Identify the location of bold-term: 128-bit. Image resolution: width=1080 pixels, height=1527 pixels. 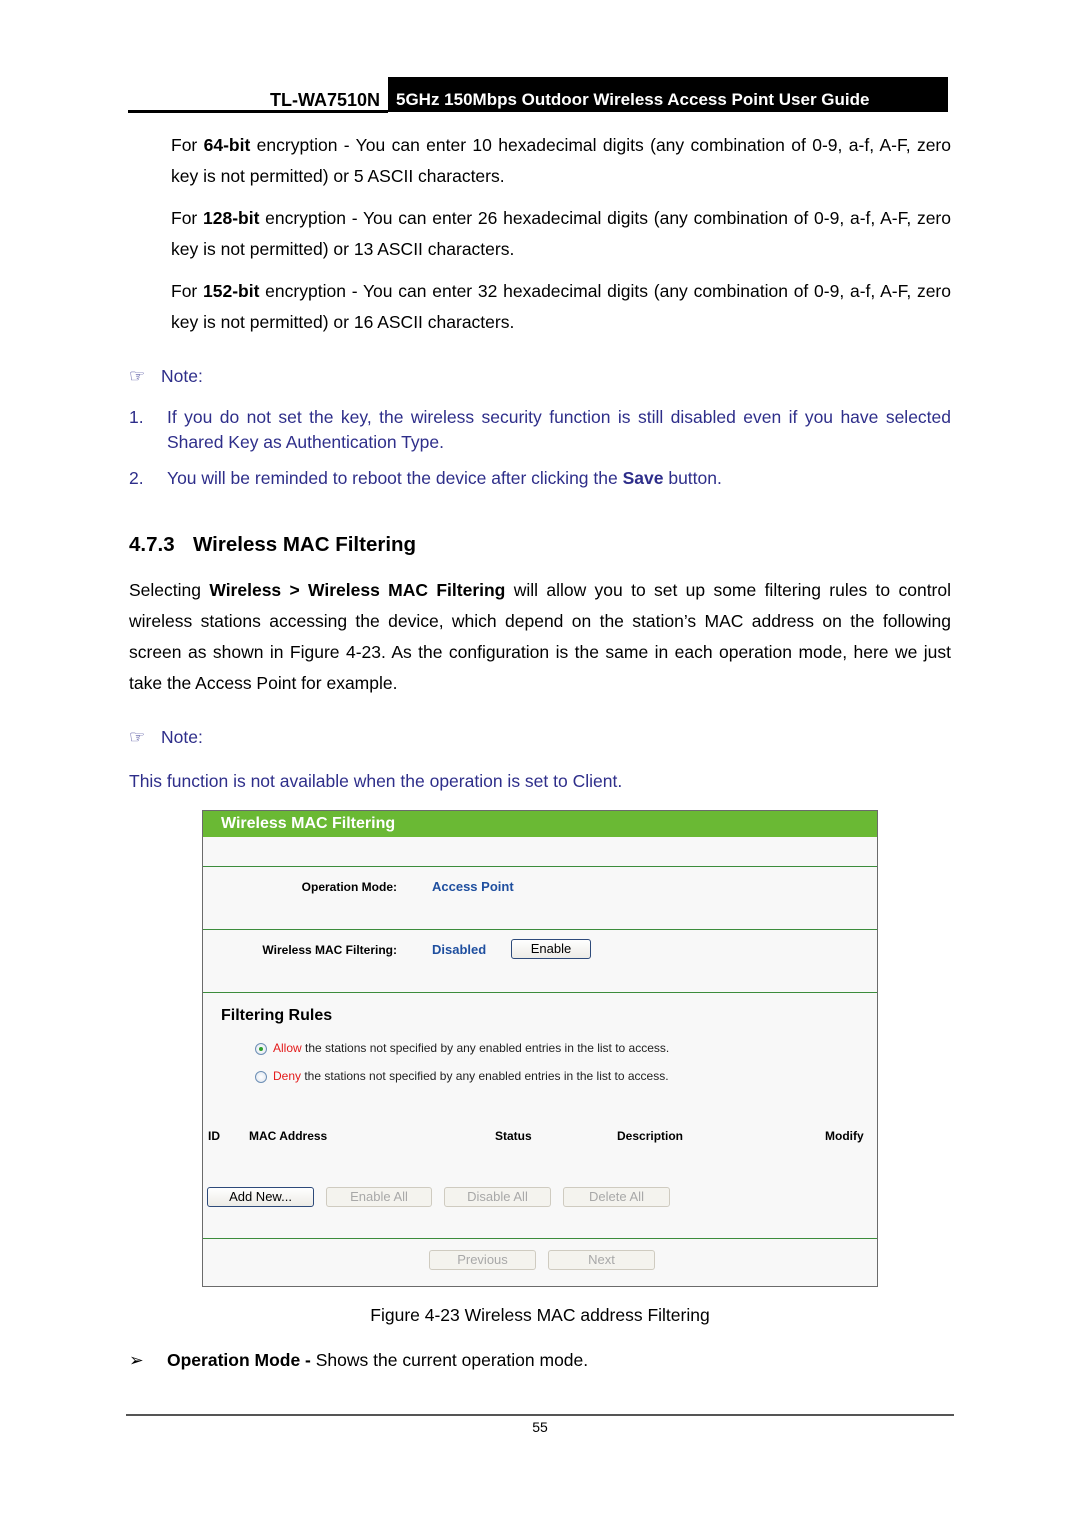
(231, 218).